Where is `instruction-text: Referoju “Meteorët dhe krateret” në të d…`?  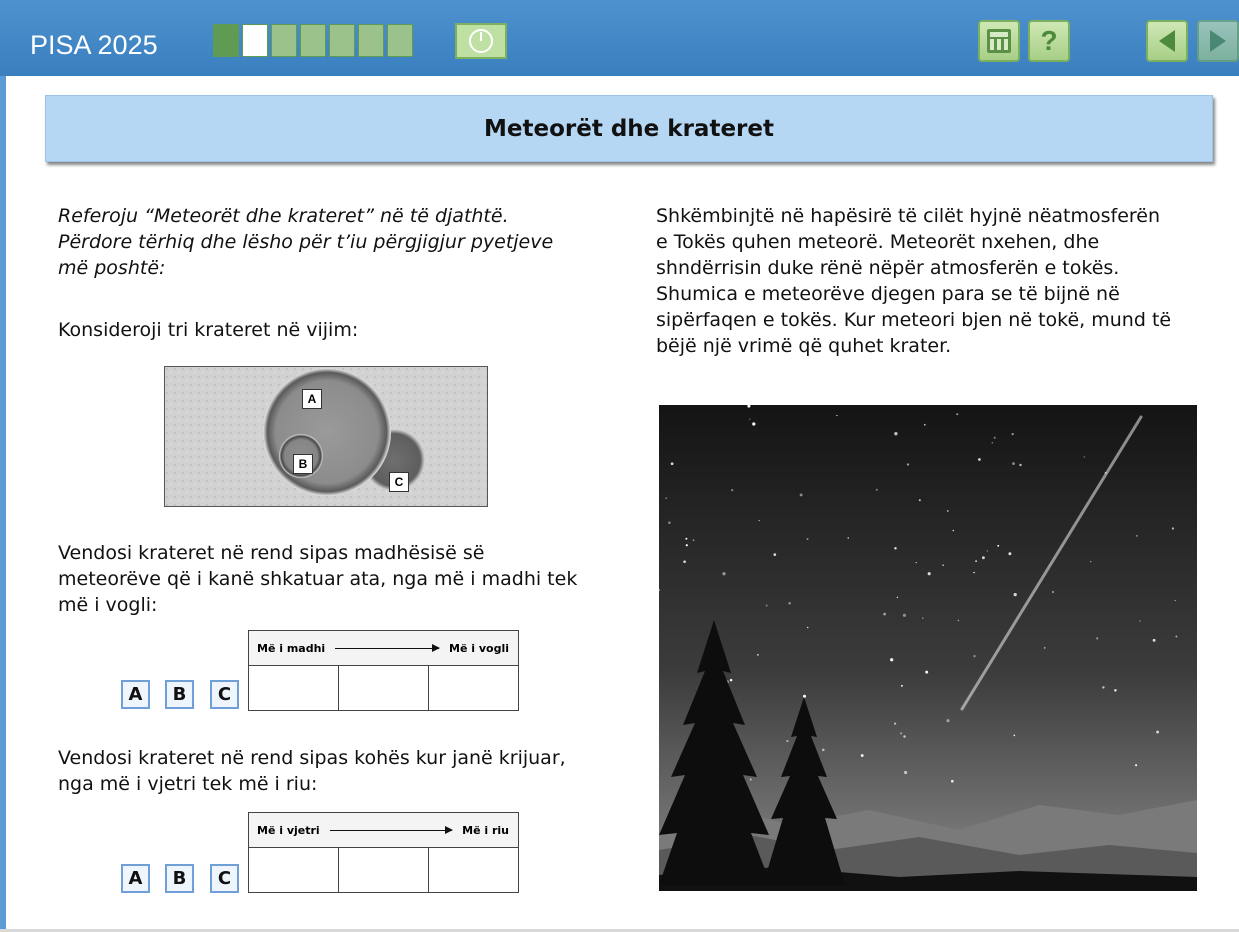
instruction-text: Referoju “Meteorët dhe krateret” në të d… is located at coordinates (338, 242).